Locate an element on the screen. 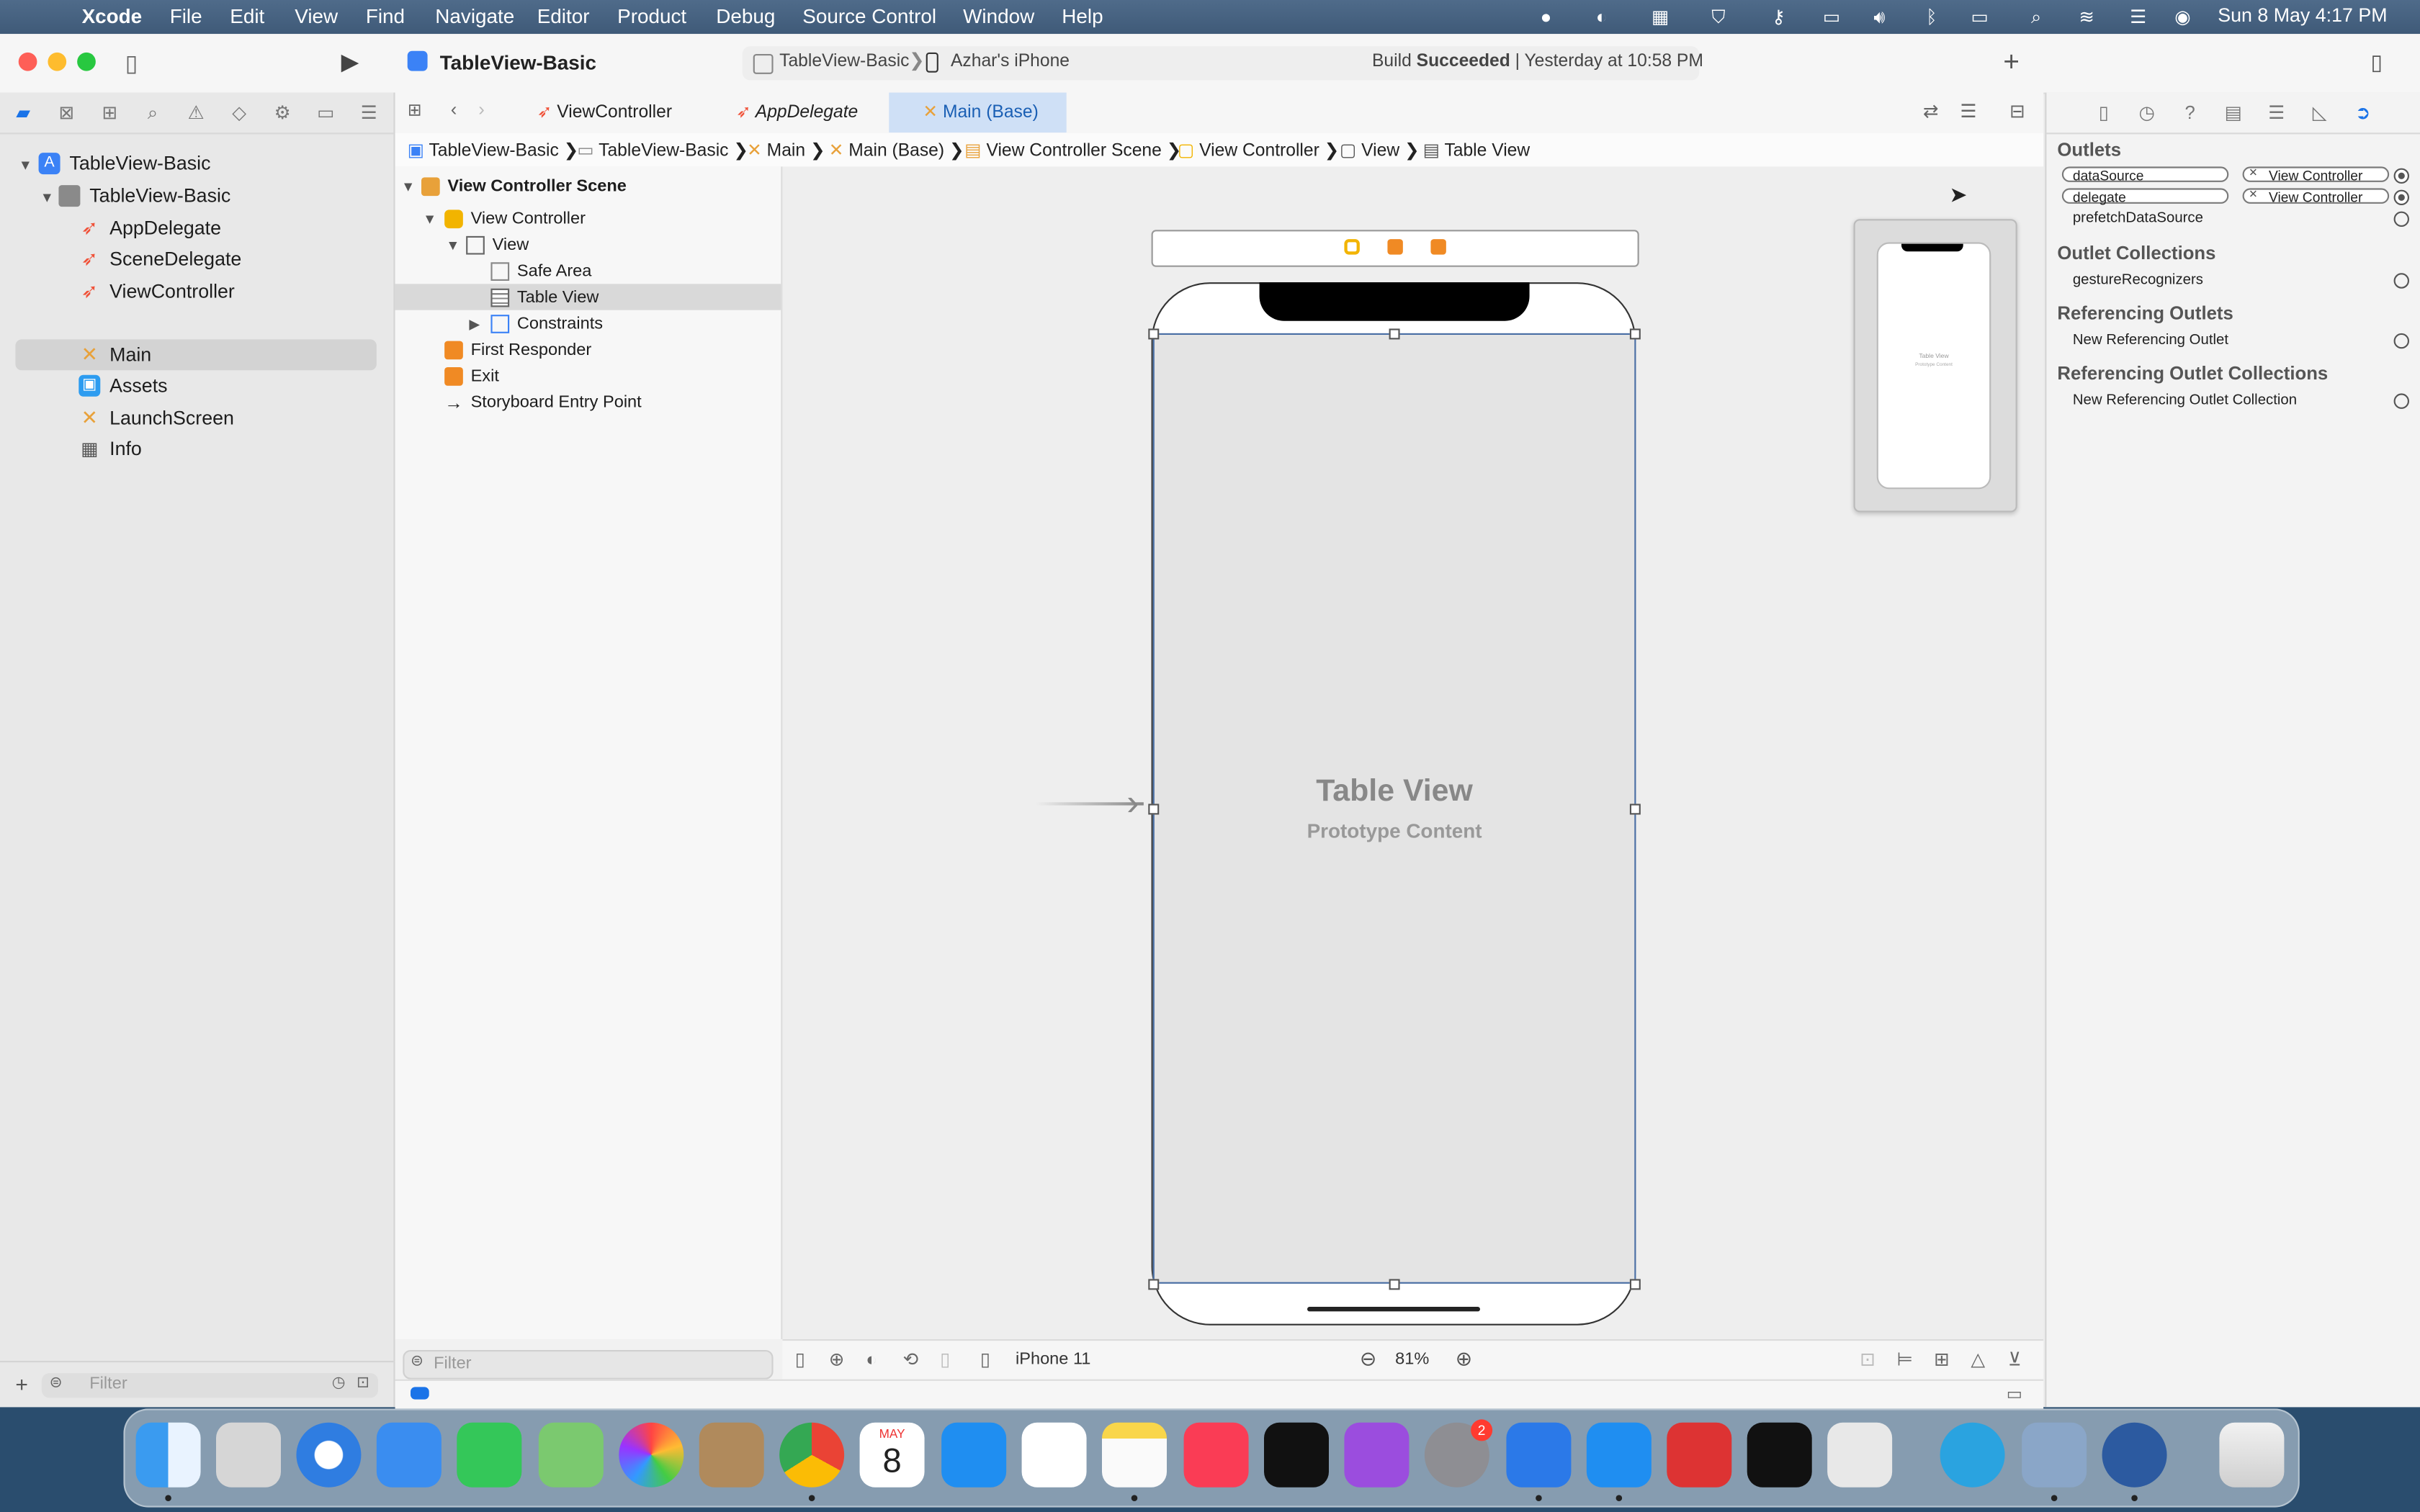  menu-source-control: Source Control is located at coordinates (869, 15).